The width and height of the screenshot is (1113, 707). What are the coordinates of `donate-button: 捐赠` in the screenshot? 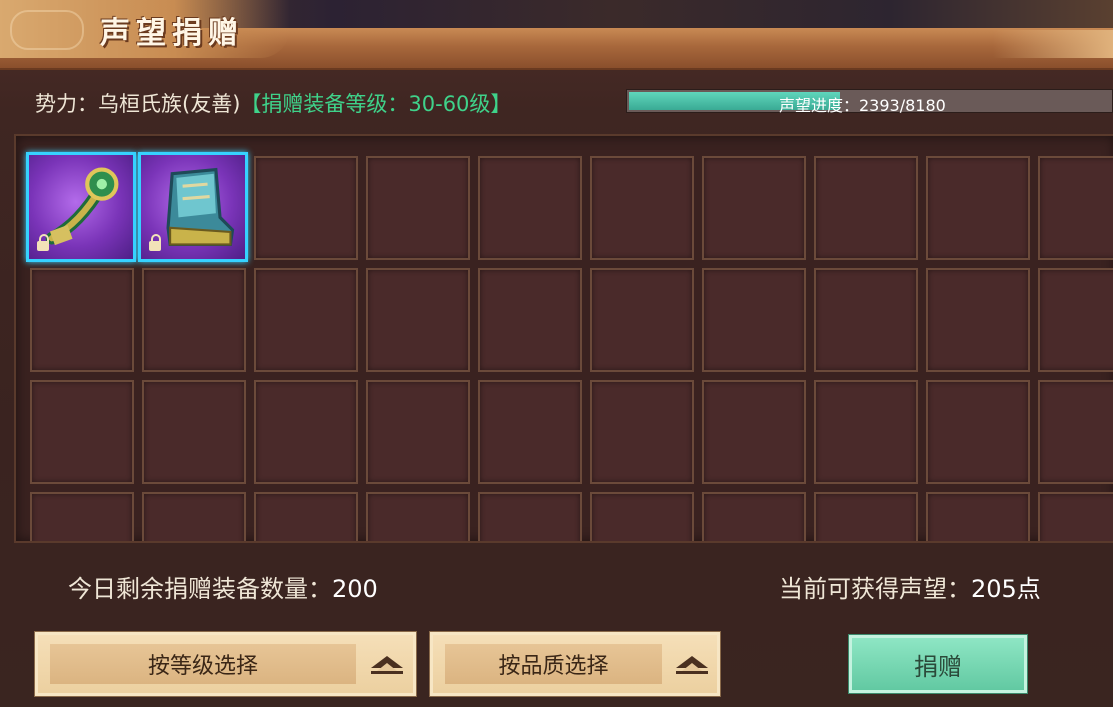 It's located at (938, 664).